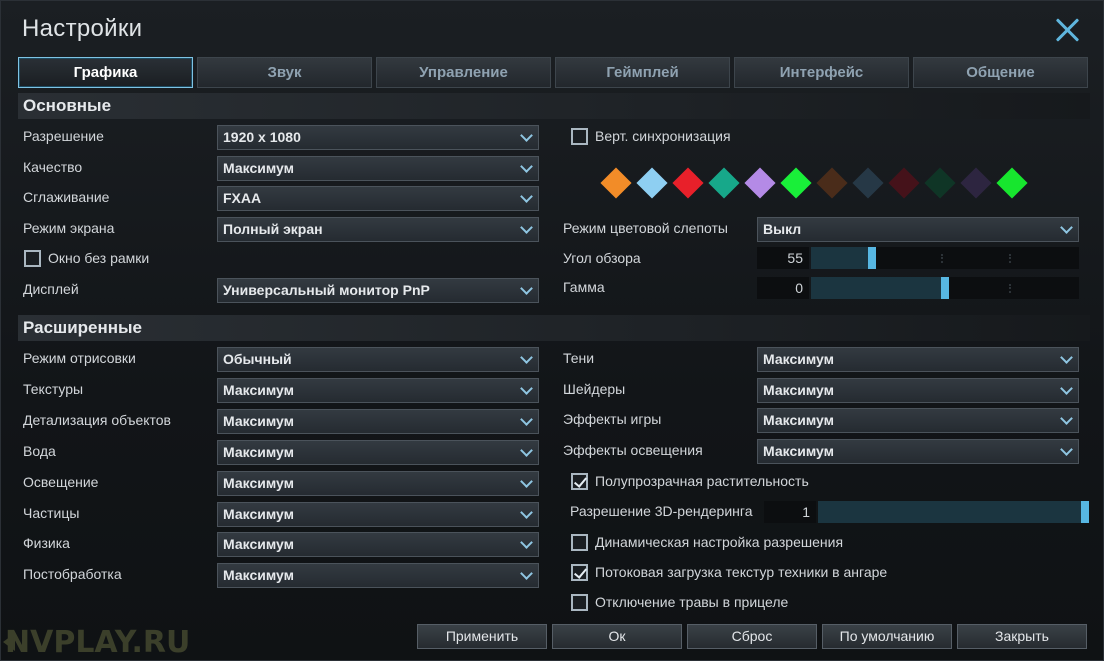  What do you see at coordinates (594, 389) in the screenshot?
I see `right-label-1: Шейдеры` at bounding box center [594, 389].